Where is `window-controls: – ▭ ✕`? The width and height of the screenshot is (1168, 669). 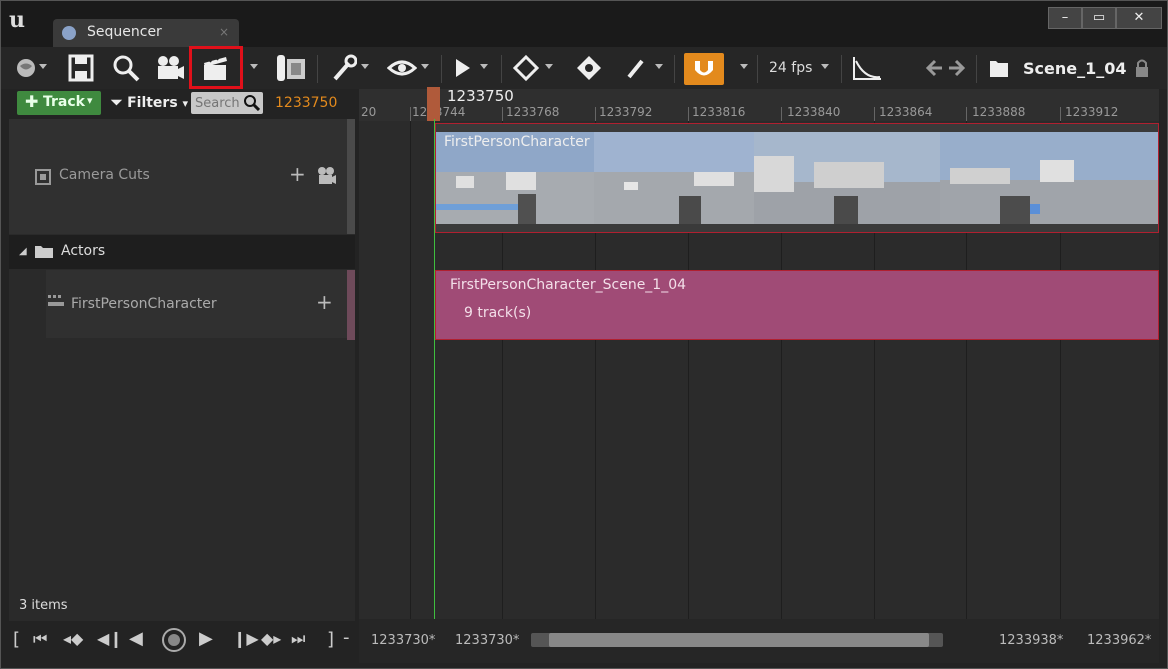
window-controls: – ▭ ✕ is located at coordinates (1105, 18).